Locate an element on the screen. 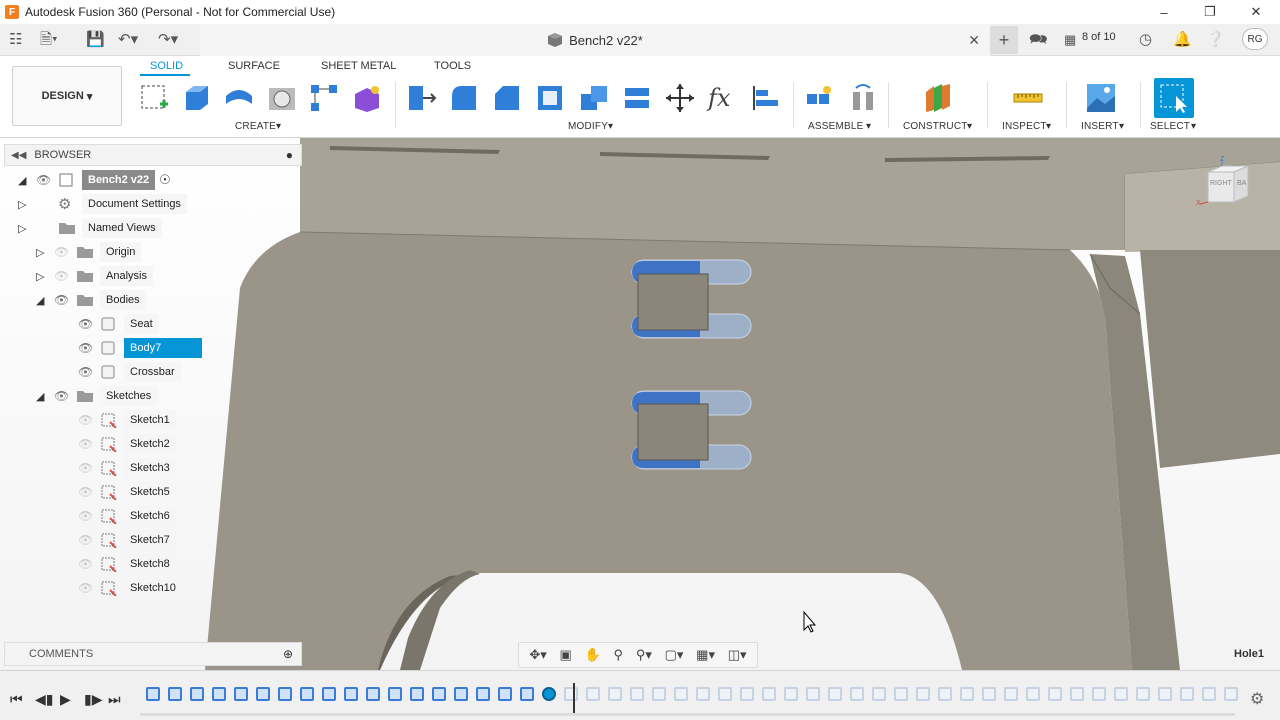 The image size is (1280, 720). shell-button is located at coordinates (550, 98).